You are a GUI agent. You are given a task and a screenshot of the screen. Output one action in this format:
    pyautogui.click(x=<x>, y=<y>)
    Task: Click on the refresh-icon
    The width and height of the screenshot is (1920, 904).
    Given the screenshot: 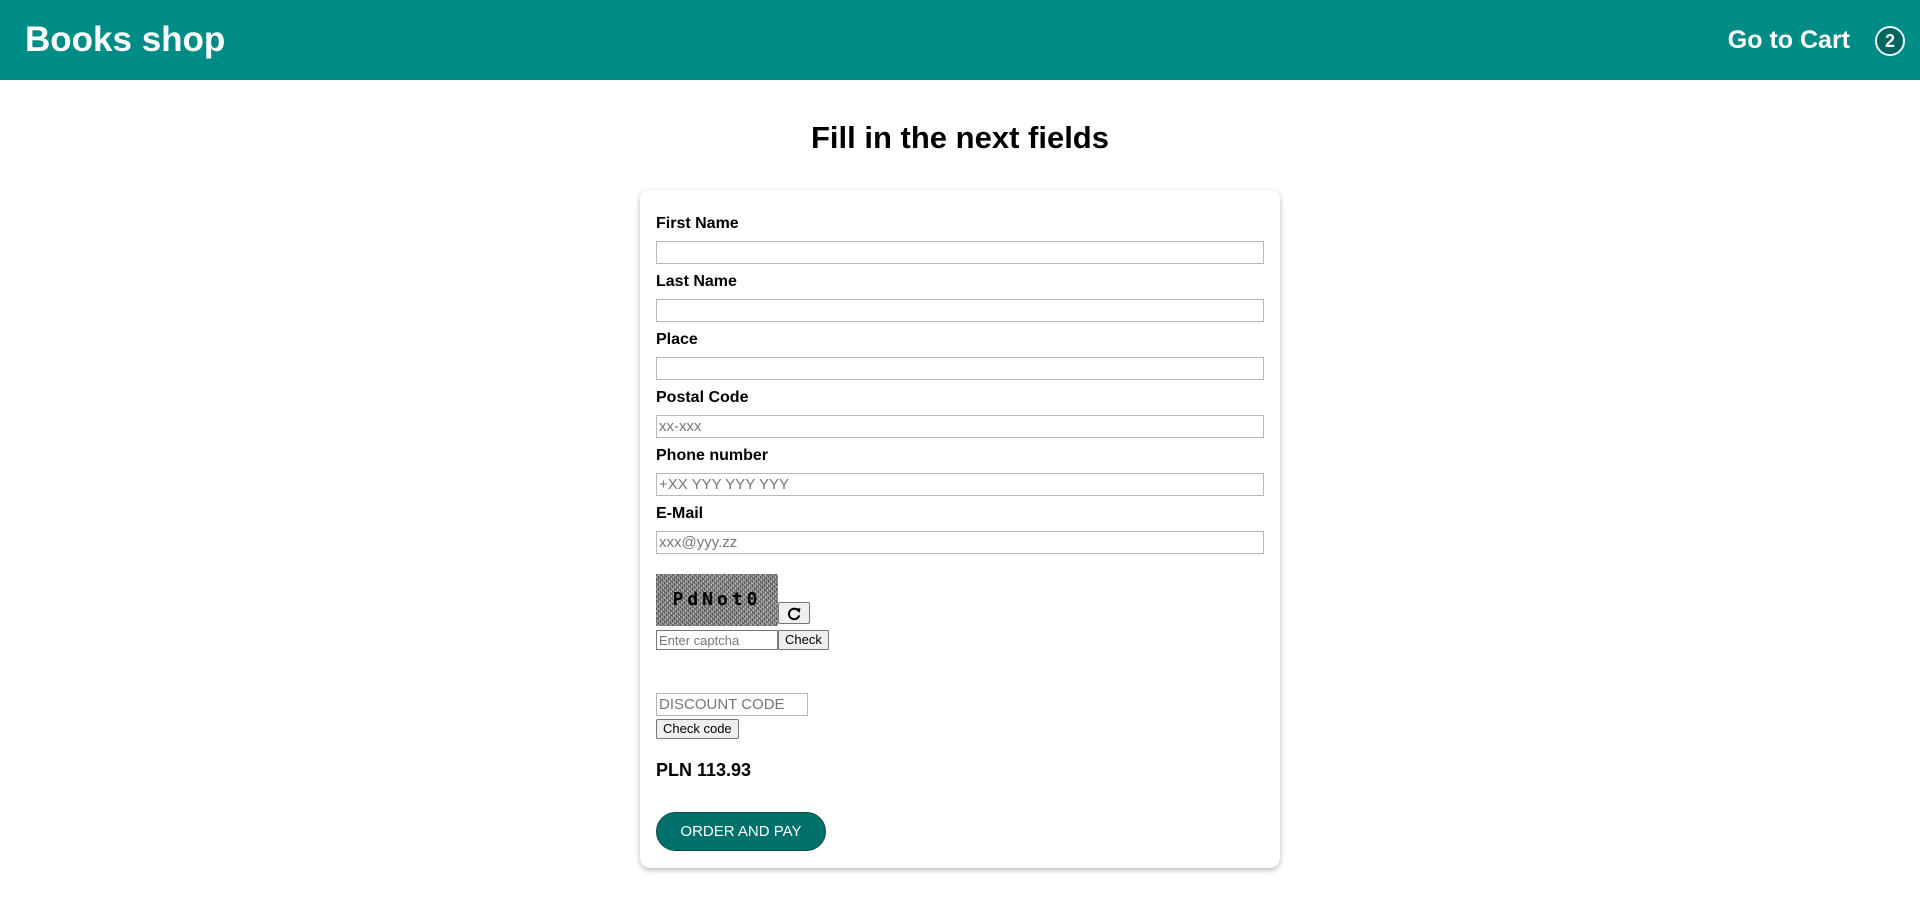 What is the action you would take?
    pyautogui.click(x=794, y=614)
    